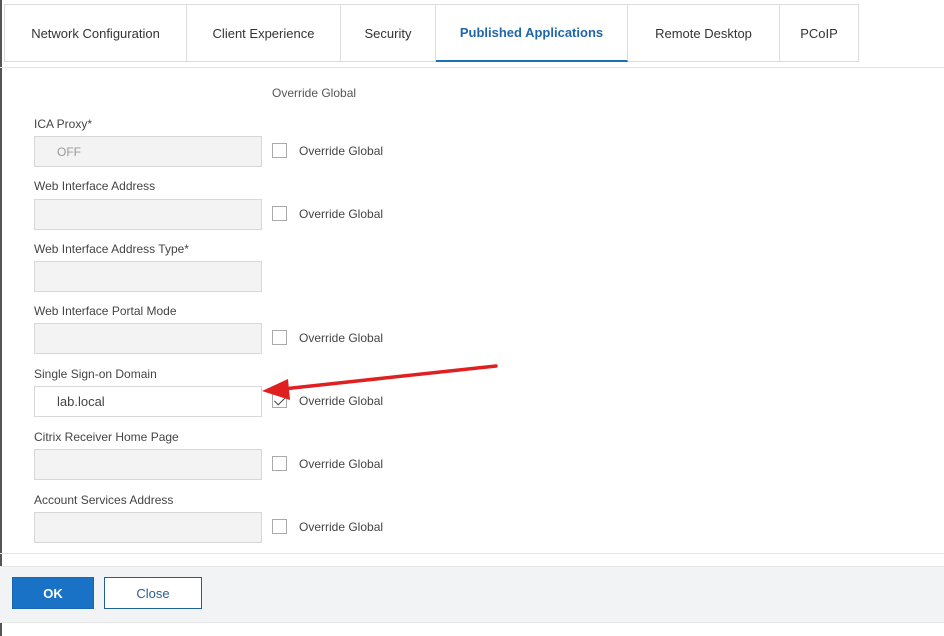 Image resolution: width=944 pixels, height=636 pixels. What do you see at coordinates (532, 33) in the screenshot?
I see `tab-published-applications: Published Applications` at bounding box center [532, 33].